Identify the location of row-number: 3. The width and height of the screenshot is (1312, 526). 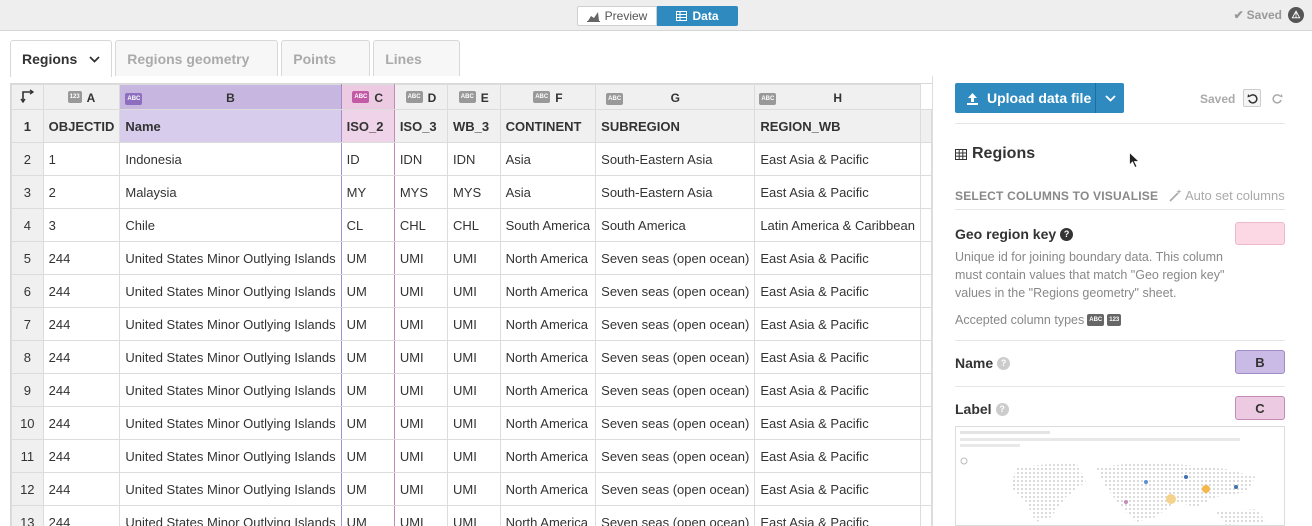
(27, 192).